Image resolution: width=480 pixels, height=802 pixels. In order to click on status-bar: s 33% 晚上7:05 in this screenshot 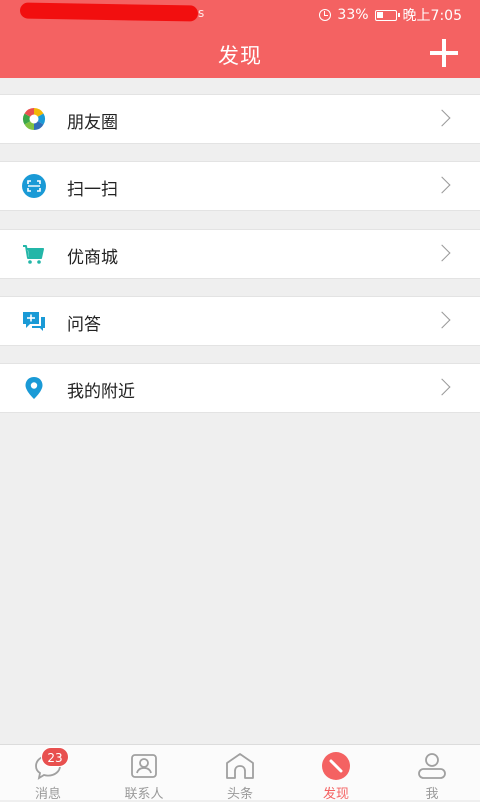, I will do `click(240, 14)`.